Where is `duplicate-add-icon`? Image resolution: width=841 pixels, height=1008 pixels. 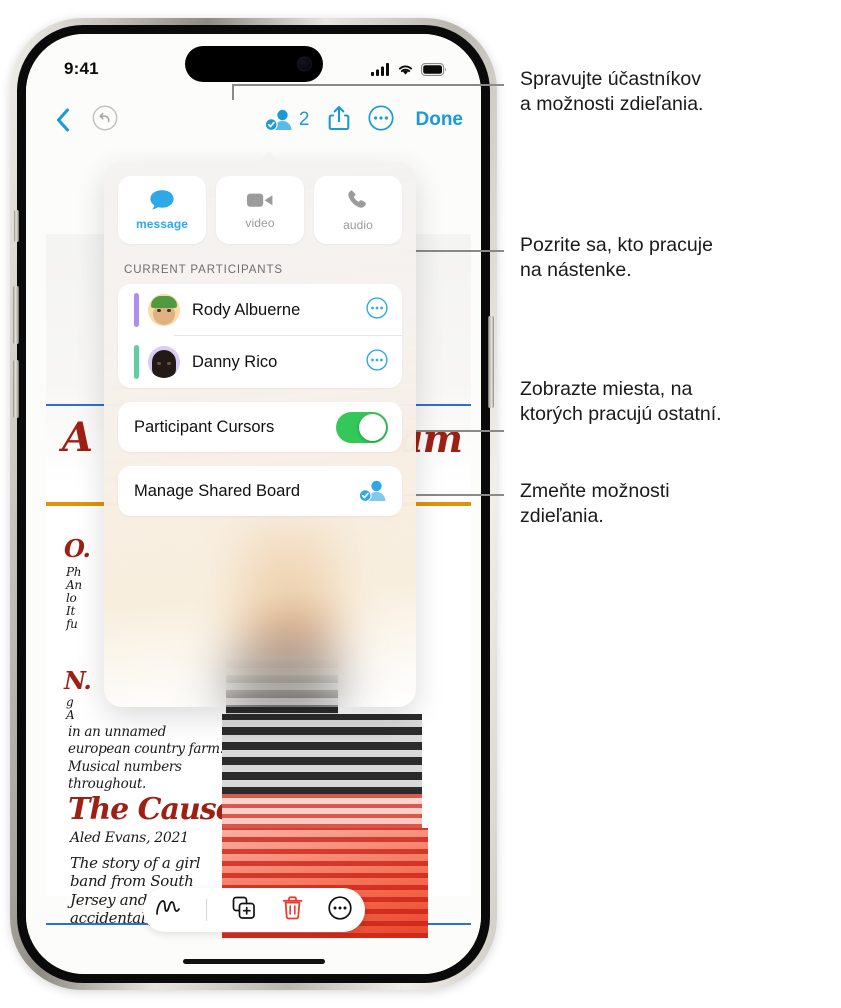 duplicate-add-icon is located at coordinates (244, 907).